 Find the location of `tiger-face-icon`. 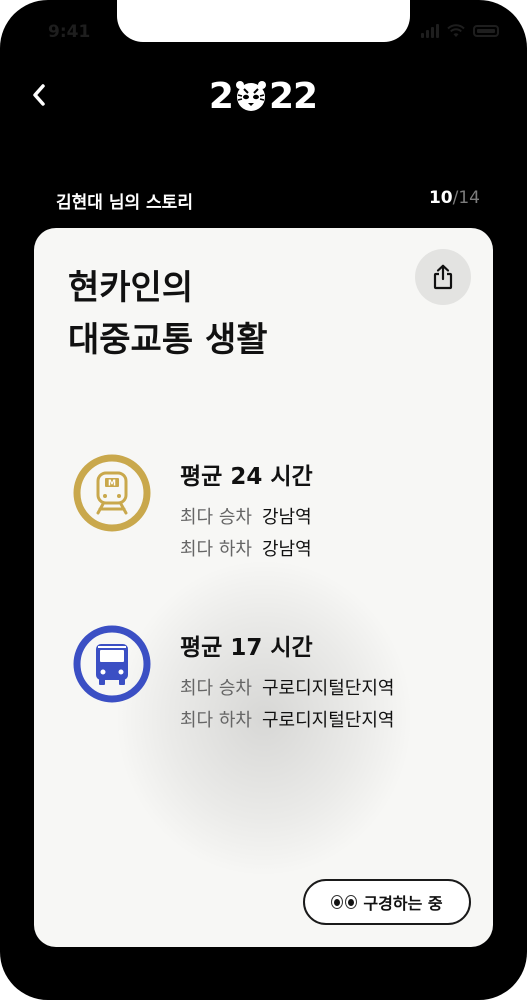

tiger-face-icon is located at coordinates (250, 96).